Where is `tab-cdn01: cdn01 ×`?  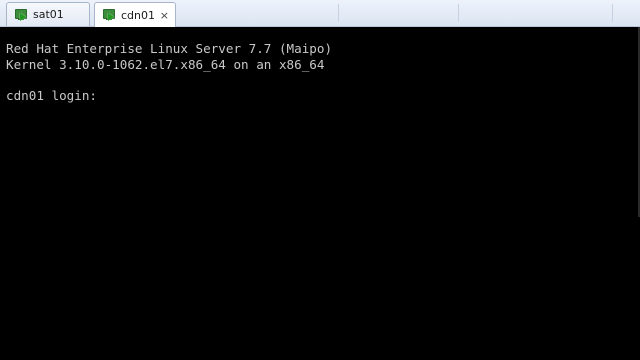 tab-cdn01: cdn01 × is located at coordinates (135, 14).